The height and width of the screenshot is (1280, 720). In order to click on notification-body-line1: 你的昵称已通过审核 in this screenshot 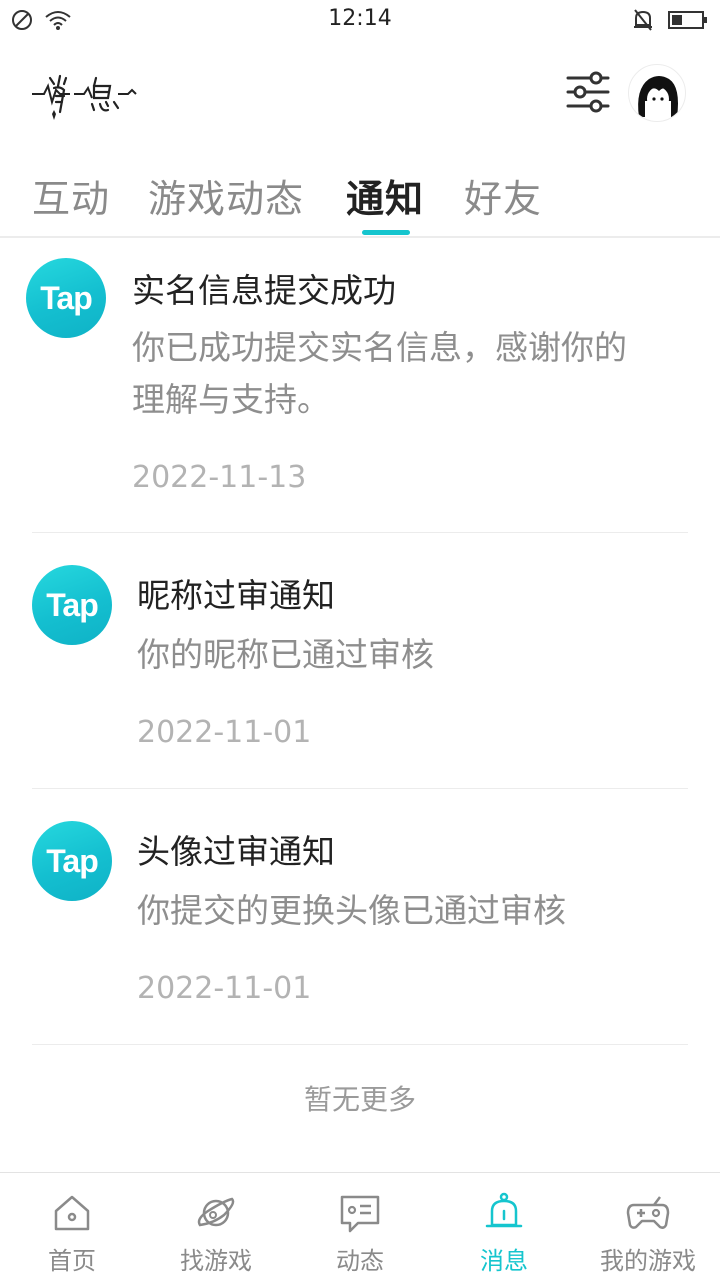, I will do `click(285, 654)`.